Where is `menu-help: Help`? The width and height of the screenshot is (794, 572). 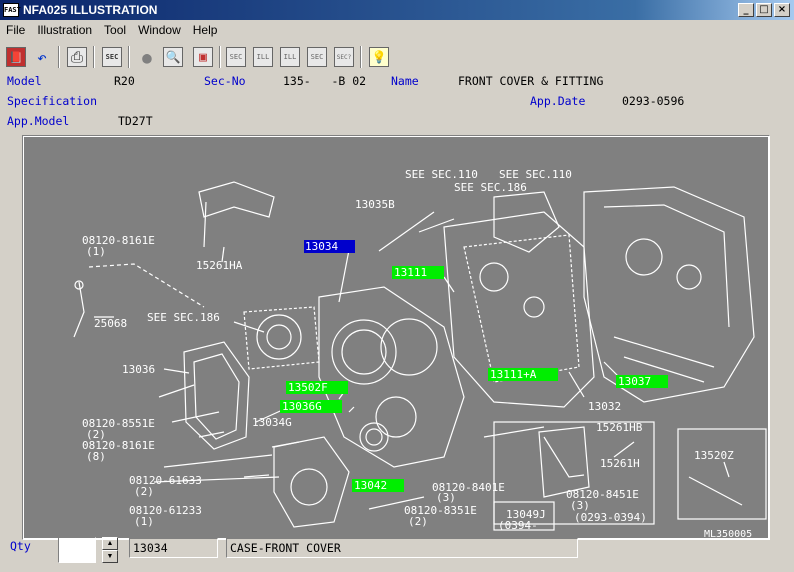
menu-help: Help is located at coordinates (205, 30).